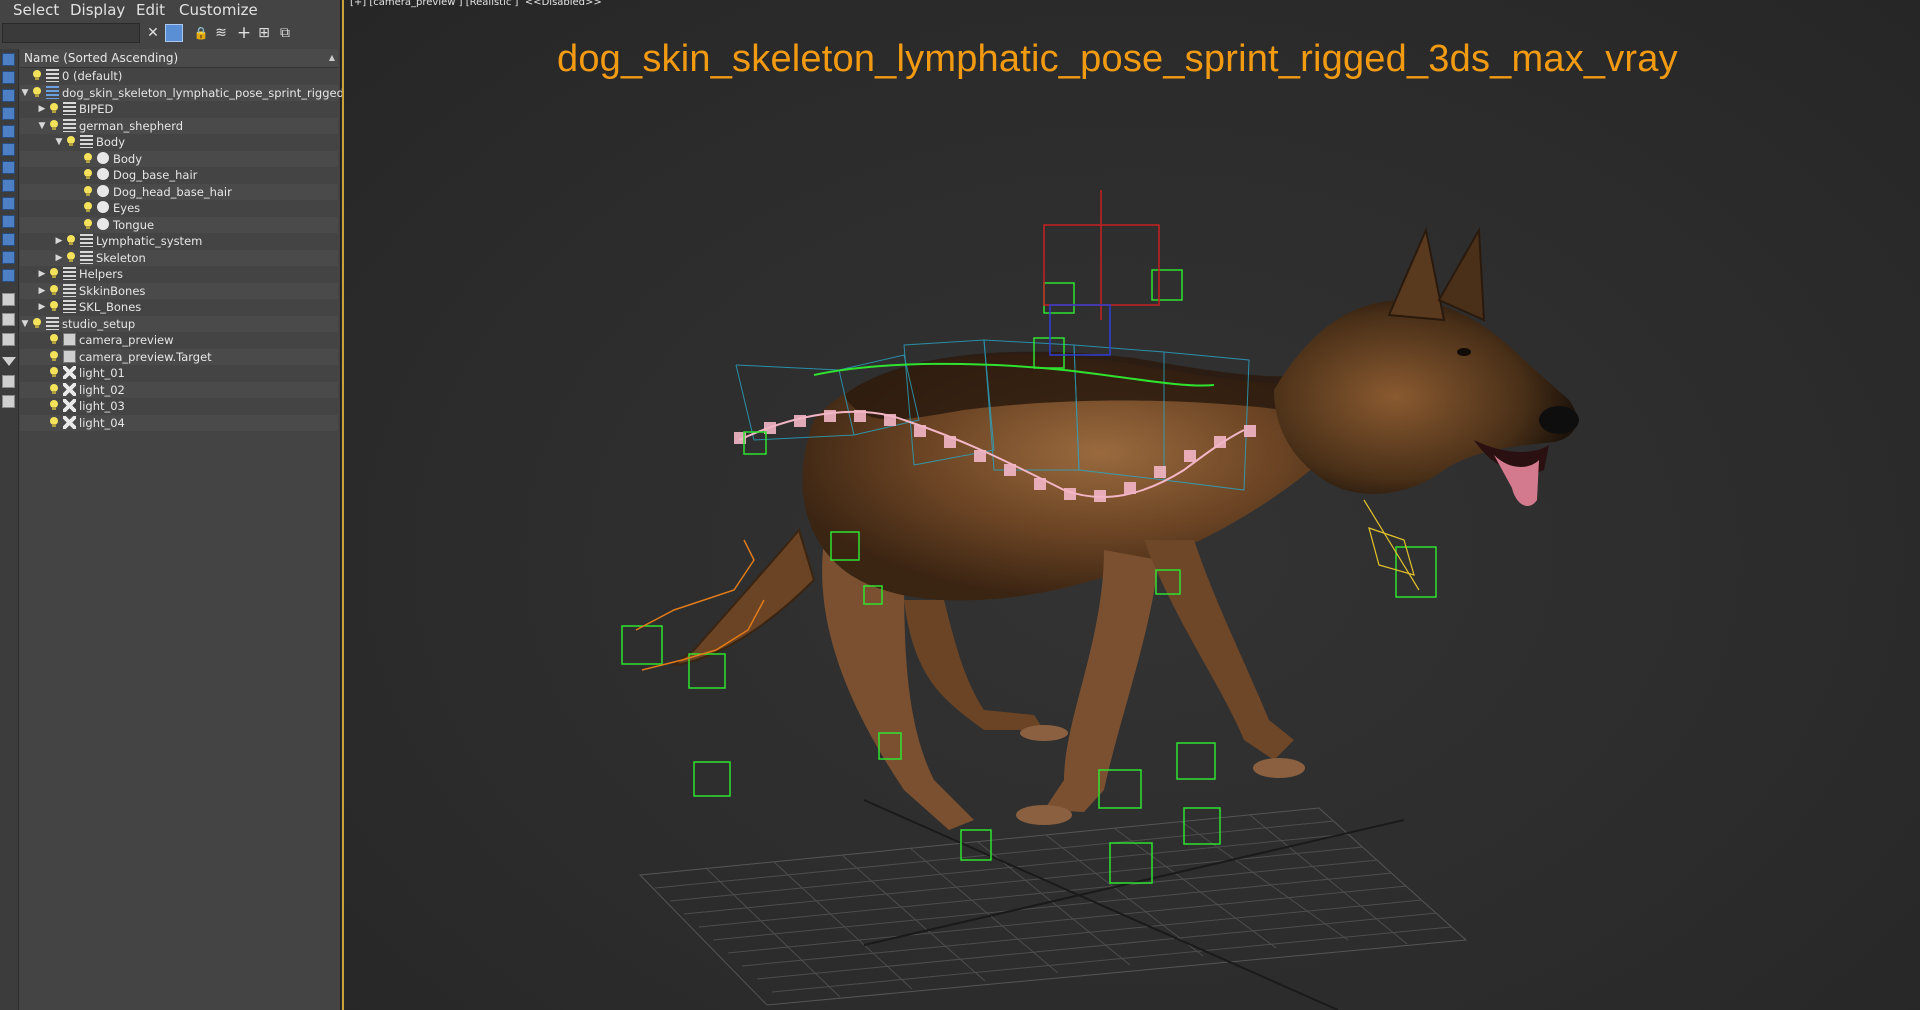 This screenshot has height=1010, width=1920. Describe the element at coordinates (285, 33) in the screenshot. I see `link-icon: ⧉` at that location.